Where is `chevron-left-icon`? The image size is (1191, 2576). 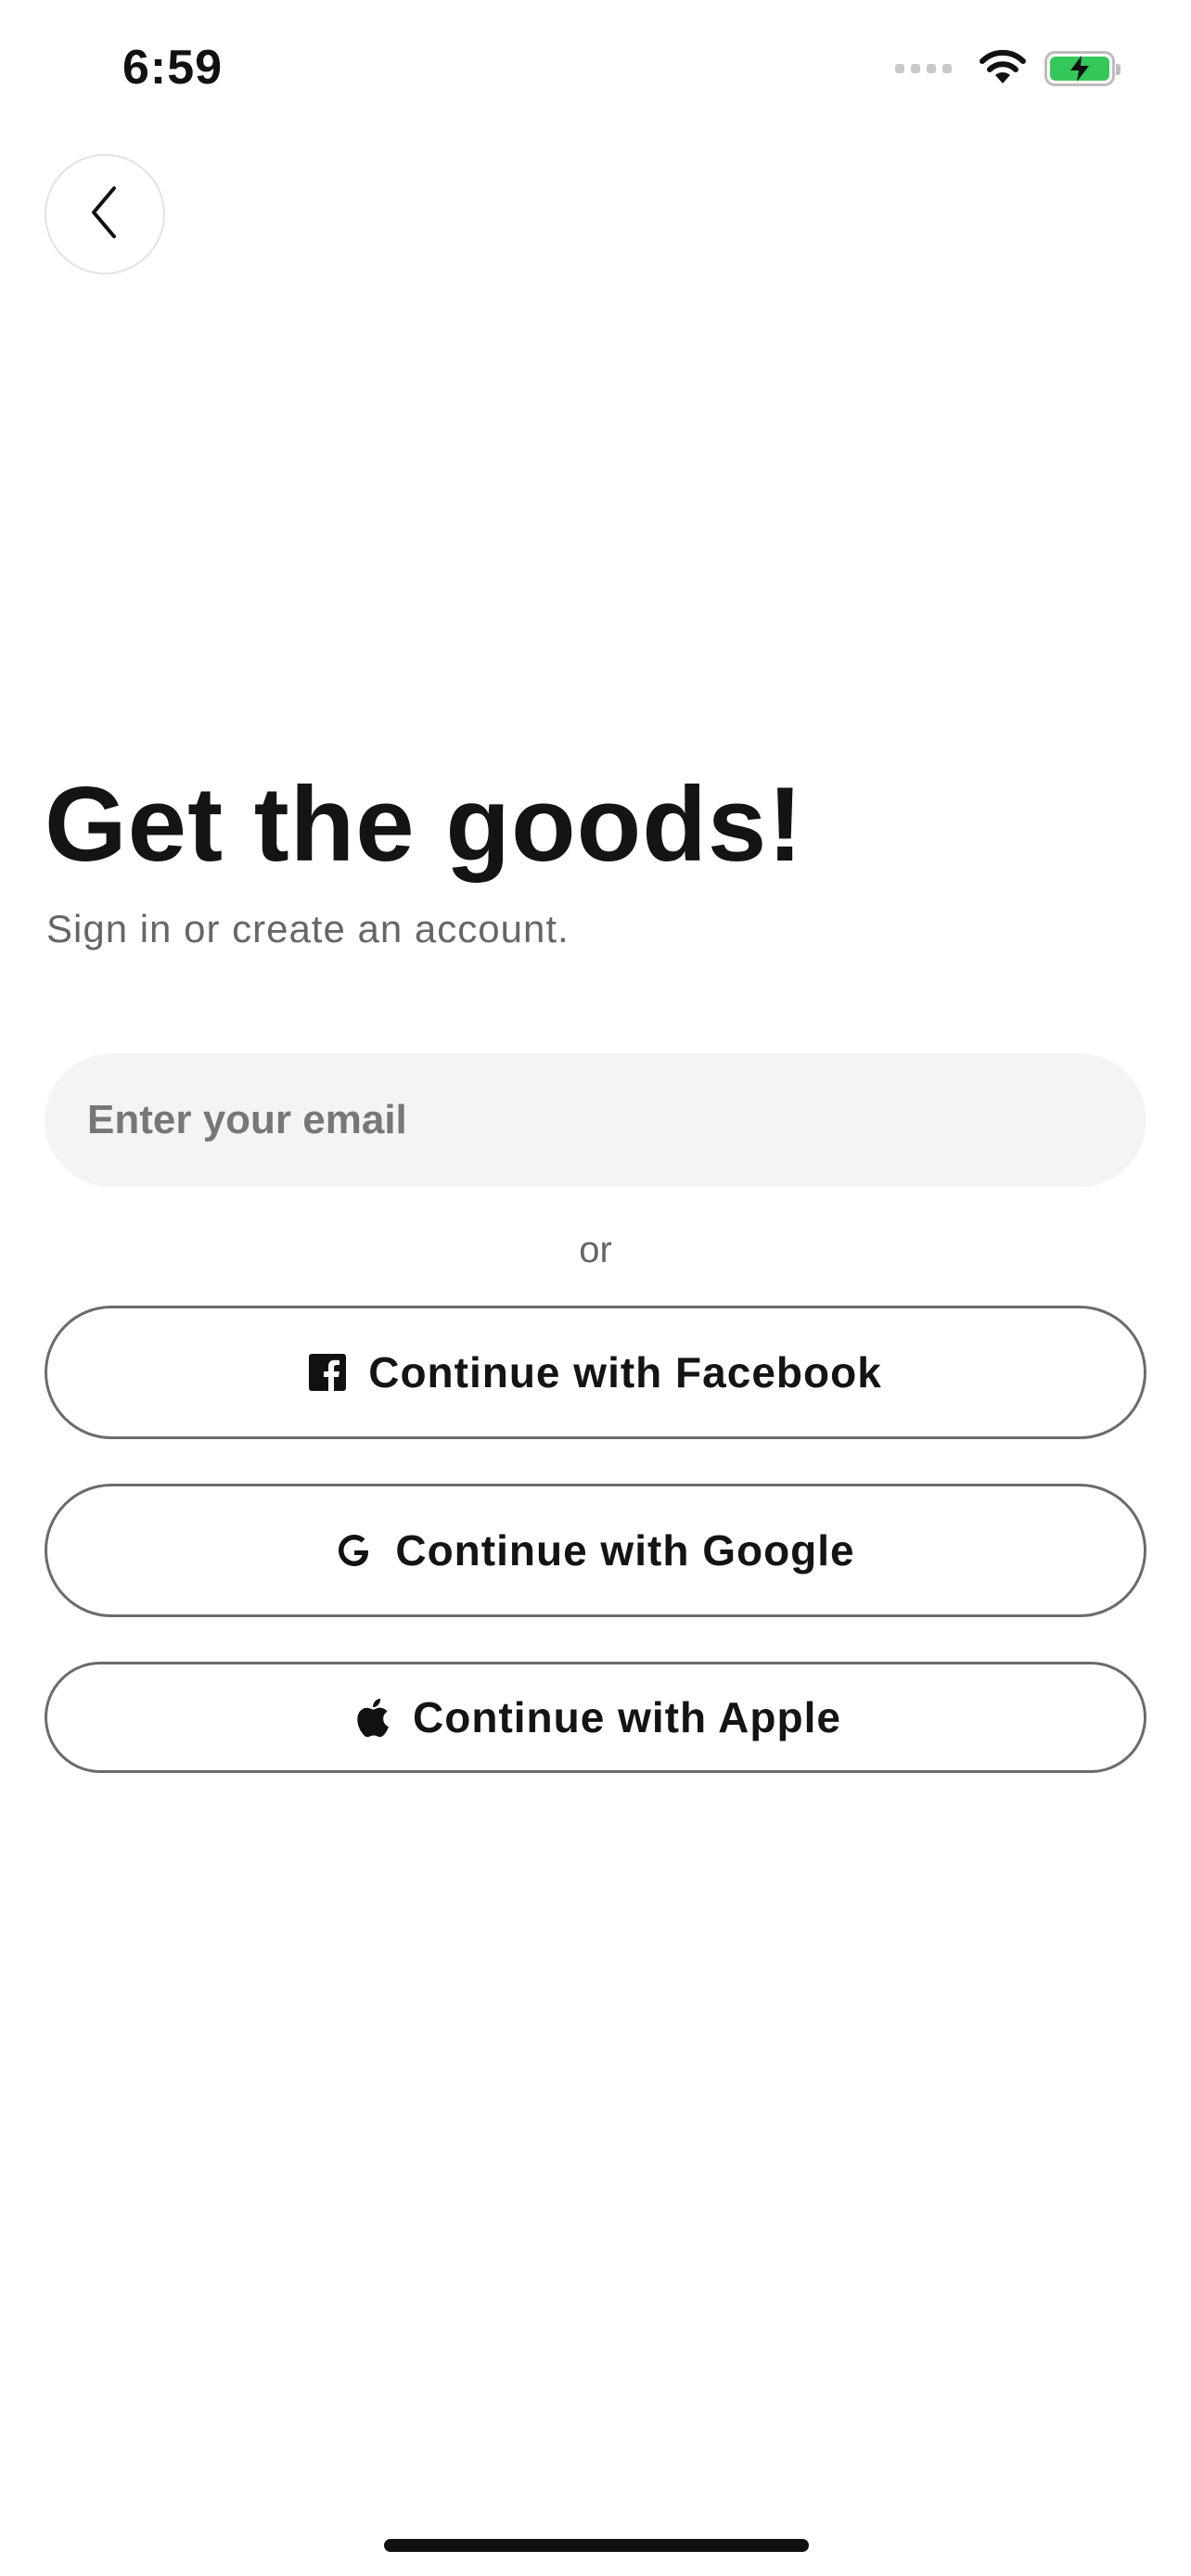 chevron-left-icon is located at coordinates (104, 215).